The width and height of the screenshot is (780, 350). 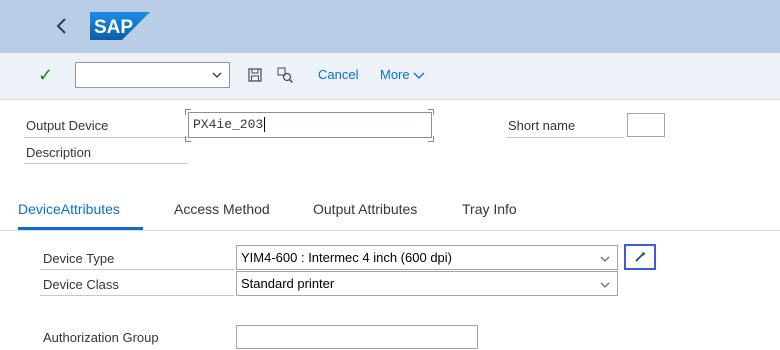 What do you see at coordinates (646, 125) in the screenshot?
I see `short-name-input` at bounding box center [646, 125].